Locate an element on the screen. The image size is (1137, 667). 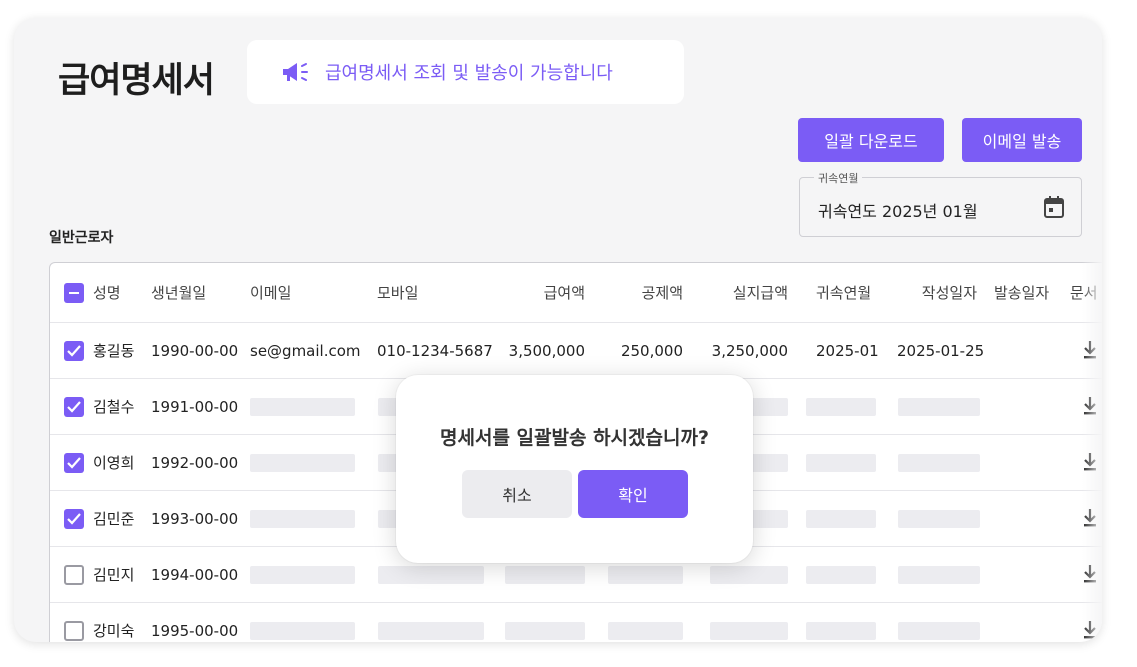
dialog-message: 명세서를 일괄발송 하시겠습니까? is located at coordinates (574, 438).